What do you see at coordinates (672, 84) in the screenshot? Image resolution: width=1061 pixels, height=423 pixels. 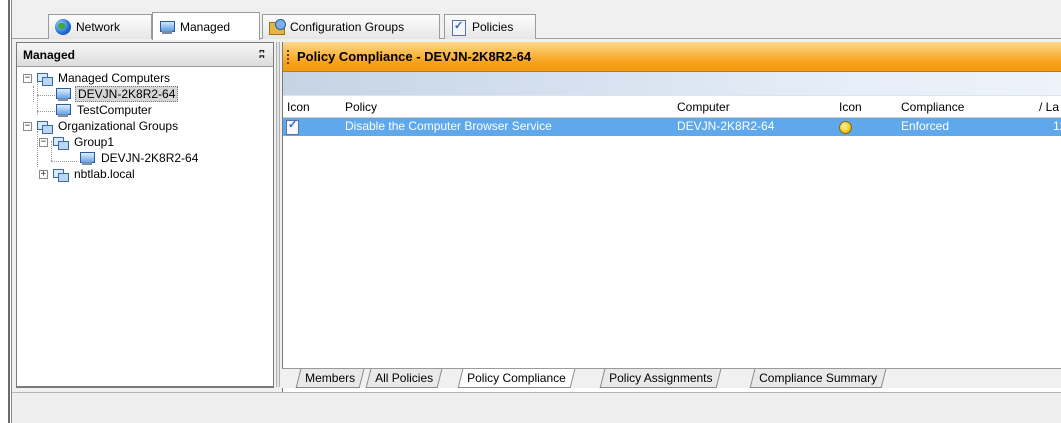 I see `group-by-band` at bounding box center [672, 84].